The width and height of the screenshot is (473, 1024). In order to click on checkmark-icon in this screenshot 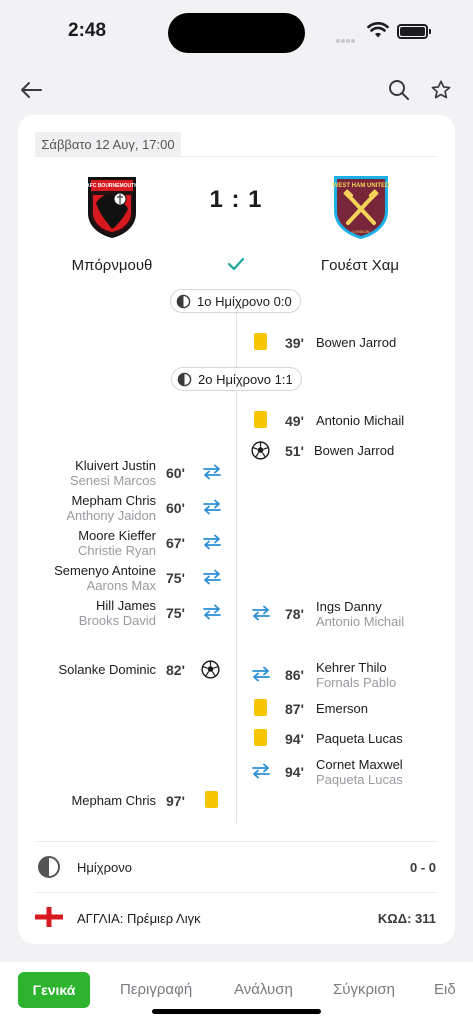, I will do `click(236, 266)`.